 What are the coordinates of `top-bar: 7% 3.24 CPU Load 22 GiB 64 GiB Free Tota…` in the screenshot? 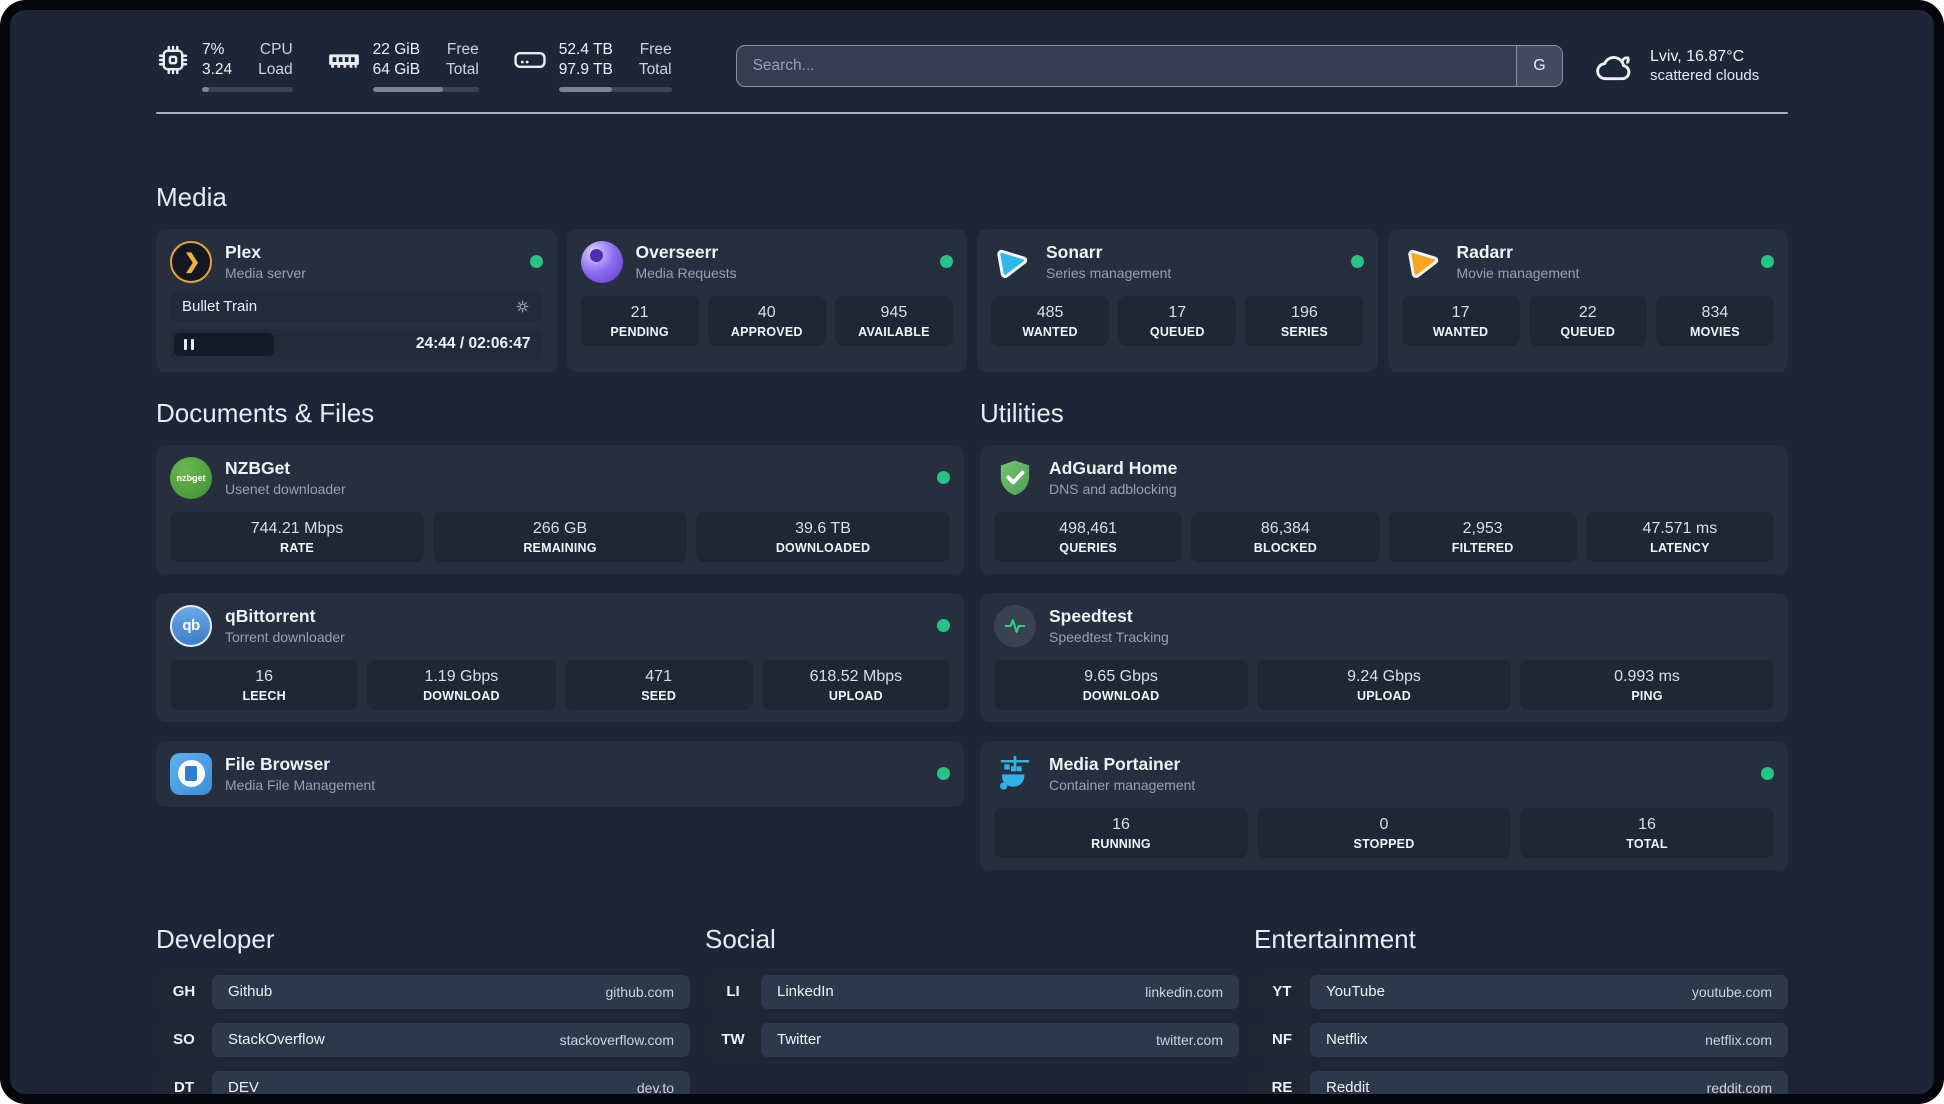 It's located at (972, 66).